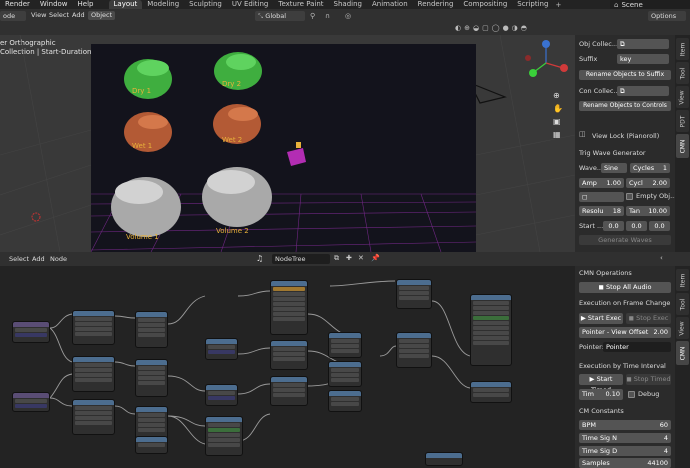  Describe the element at coordinates (601, 384) in the screenshot. I see `start-timed-button: ▶ Start Timed` at that location.